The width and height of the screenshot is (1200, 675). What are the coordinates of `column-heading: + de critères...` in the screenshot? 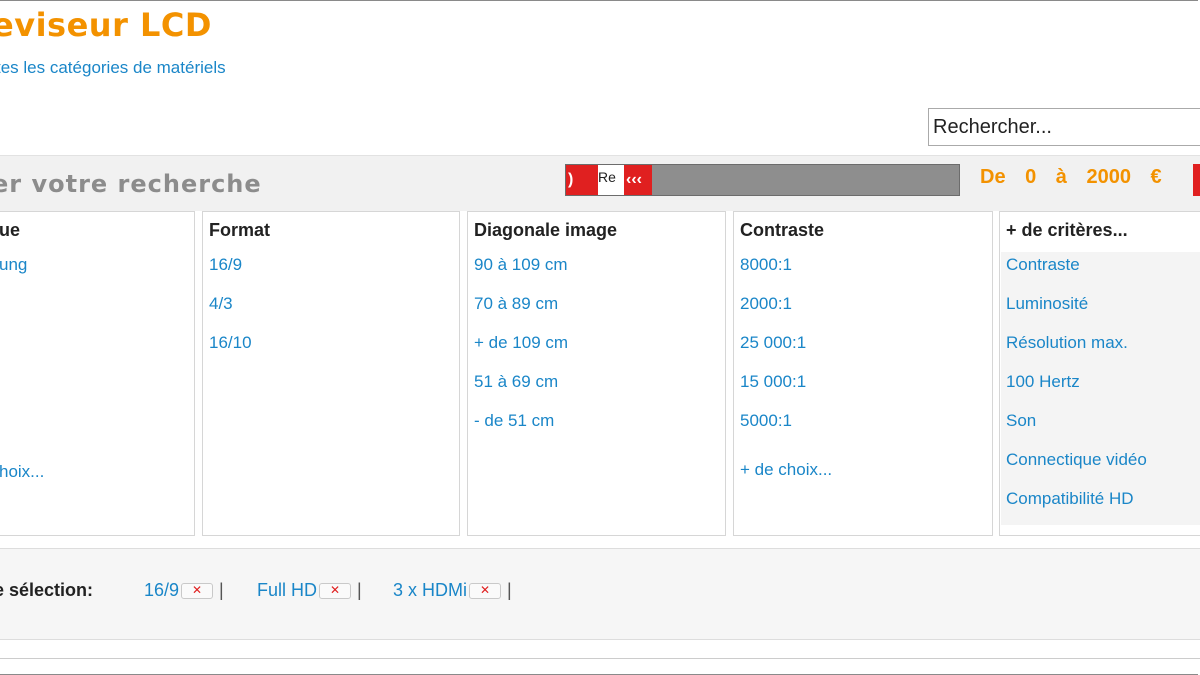 It's located at (1067, 230).